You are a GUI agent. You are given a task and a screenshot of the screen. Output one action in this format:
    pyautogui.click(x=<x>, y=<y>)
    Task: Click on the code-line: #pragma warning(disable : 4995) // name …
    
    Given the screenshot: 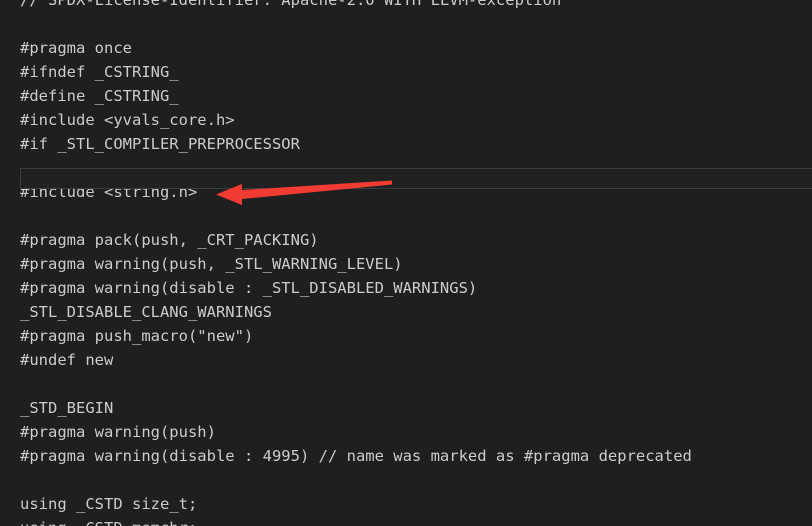 What is the action you would take?
    pyautogui.click(x=356, y=456)
    